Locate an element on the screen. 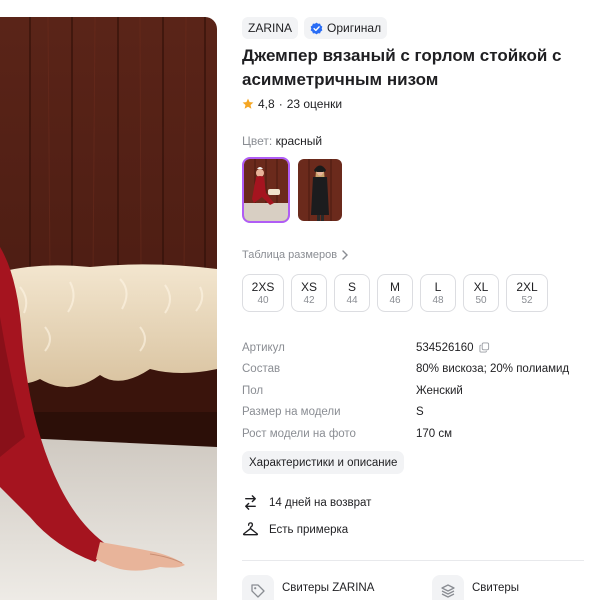 Image resolution: width=600 pixels, height=600 pixels. size-option-m: M 46 is located at coordinates (395, 293).